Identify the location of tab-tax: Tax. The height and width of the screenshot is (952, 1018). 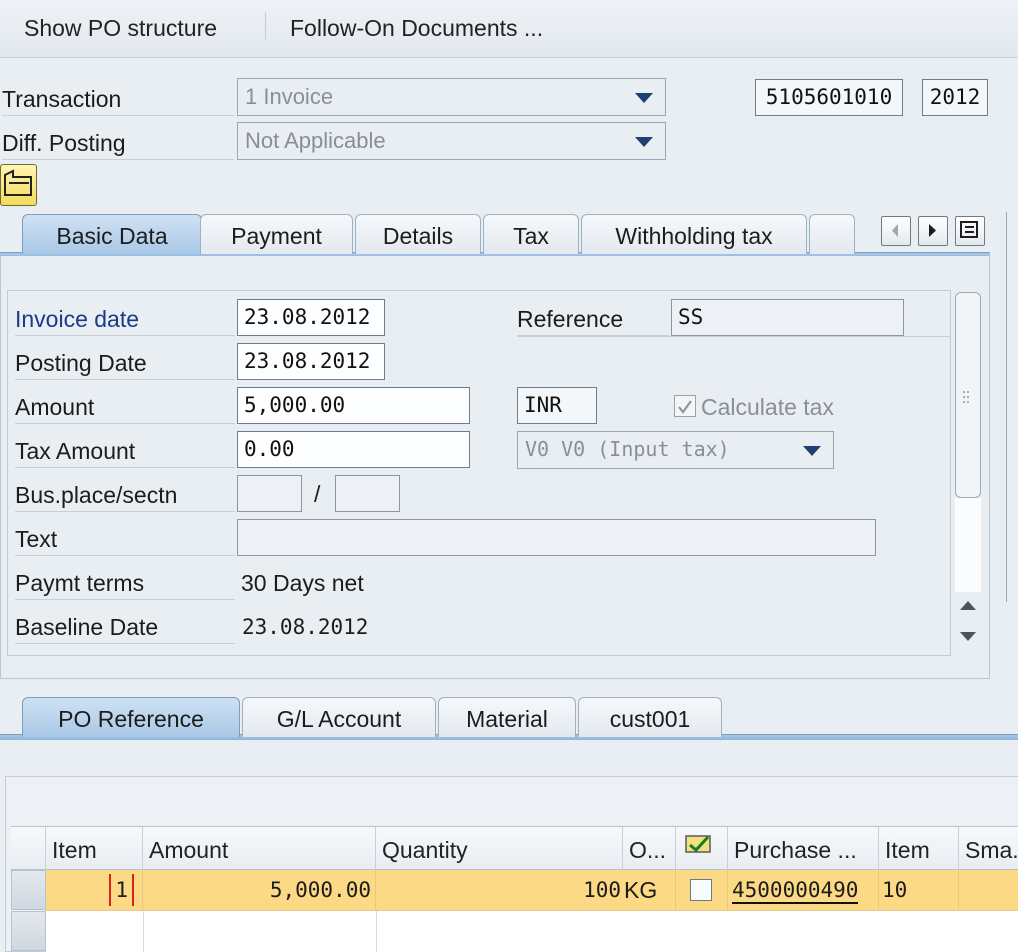
(531, 234).